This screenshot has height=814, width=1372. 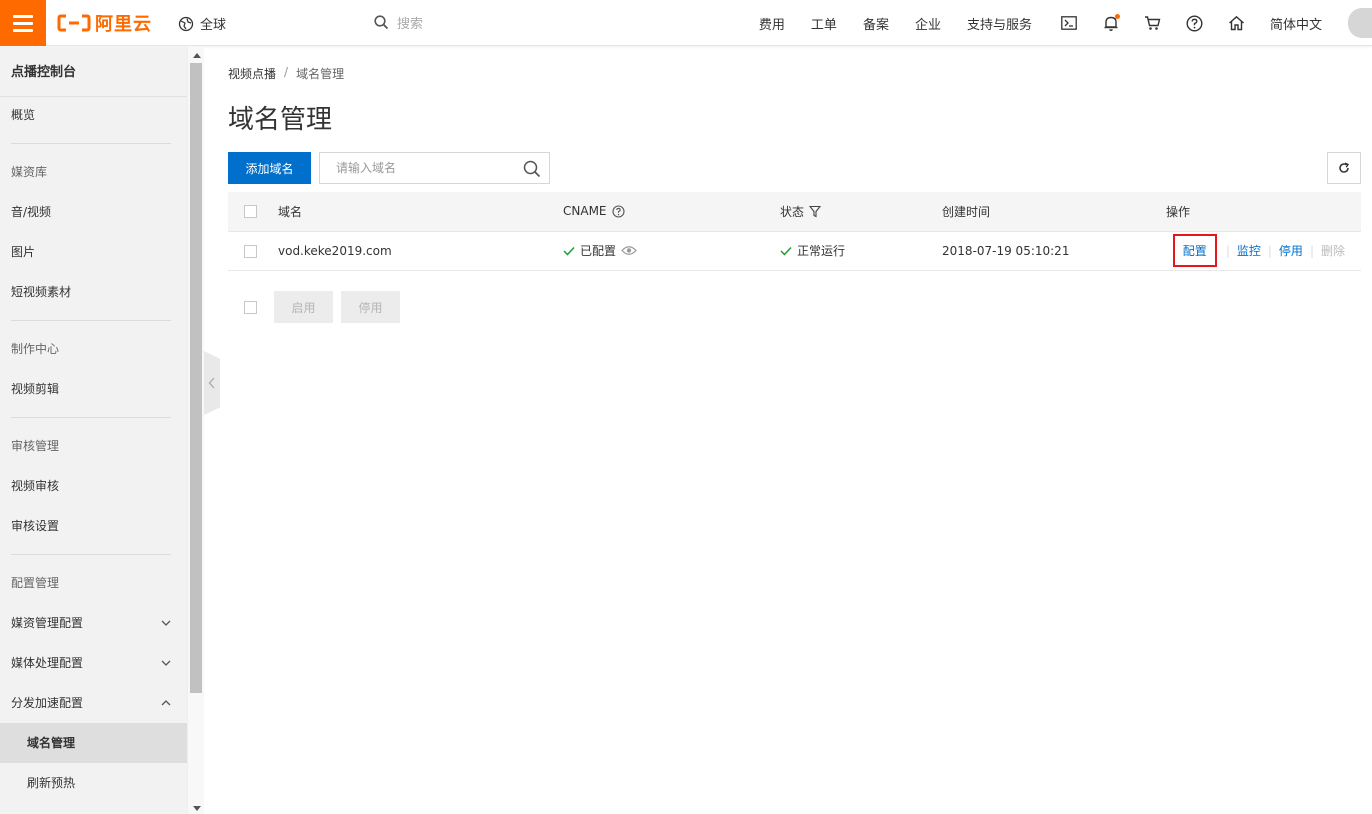 What do you see at coordinates (1263, 212) in the screenshot?
I see `header-actions: 操作` at bounding box center [1263, 212].